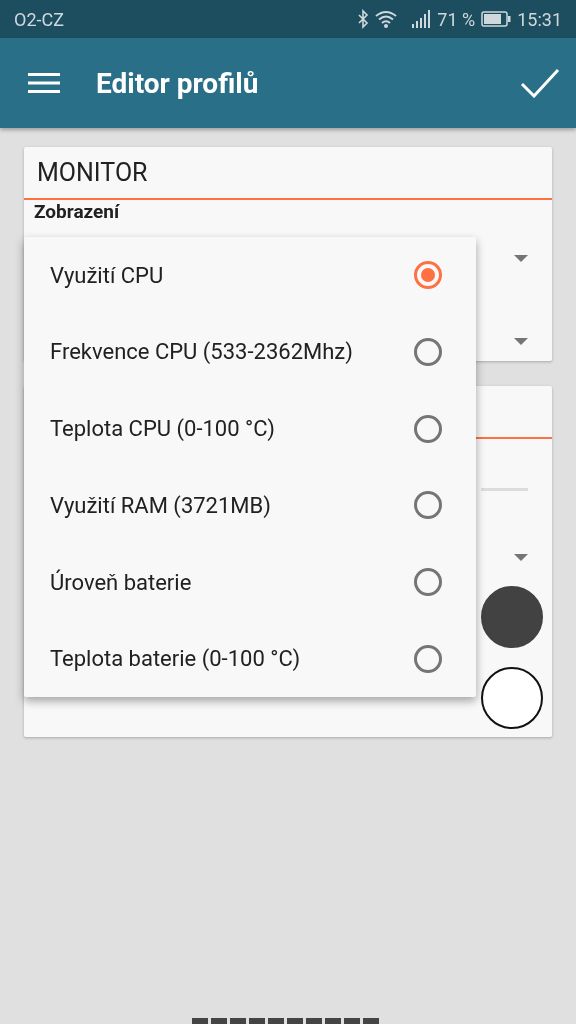  I want to click on menu-icon, so click(44, 83).